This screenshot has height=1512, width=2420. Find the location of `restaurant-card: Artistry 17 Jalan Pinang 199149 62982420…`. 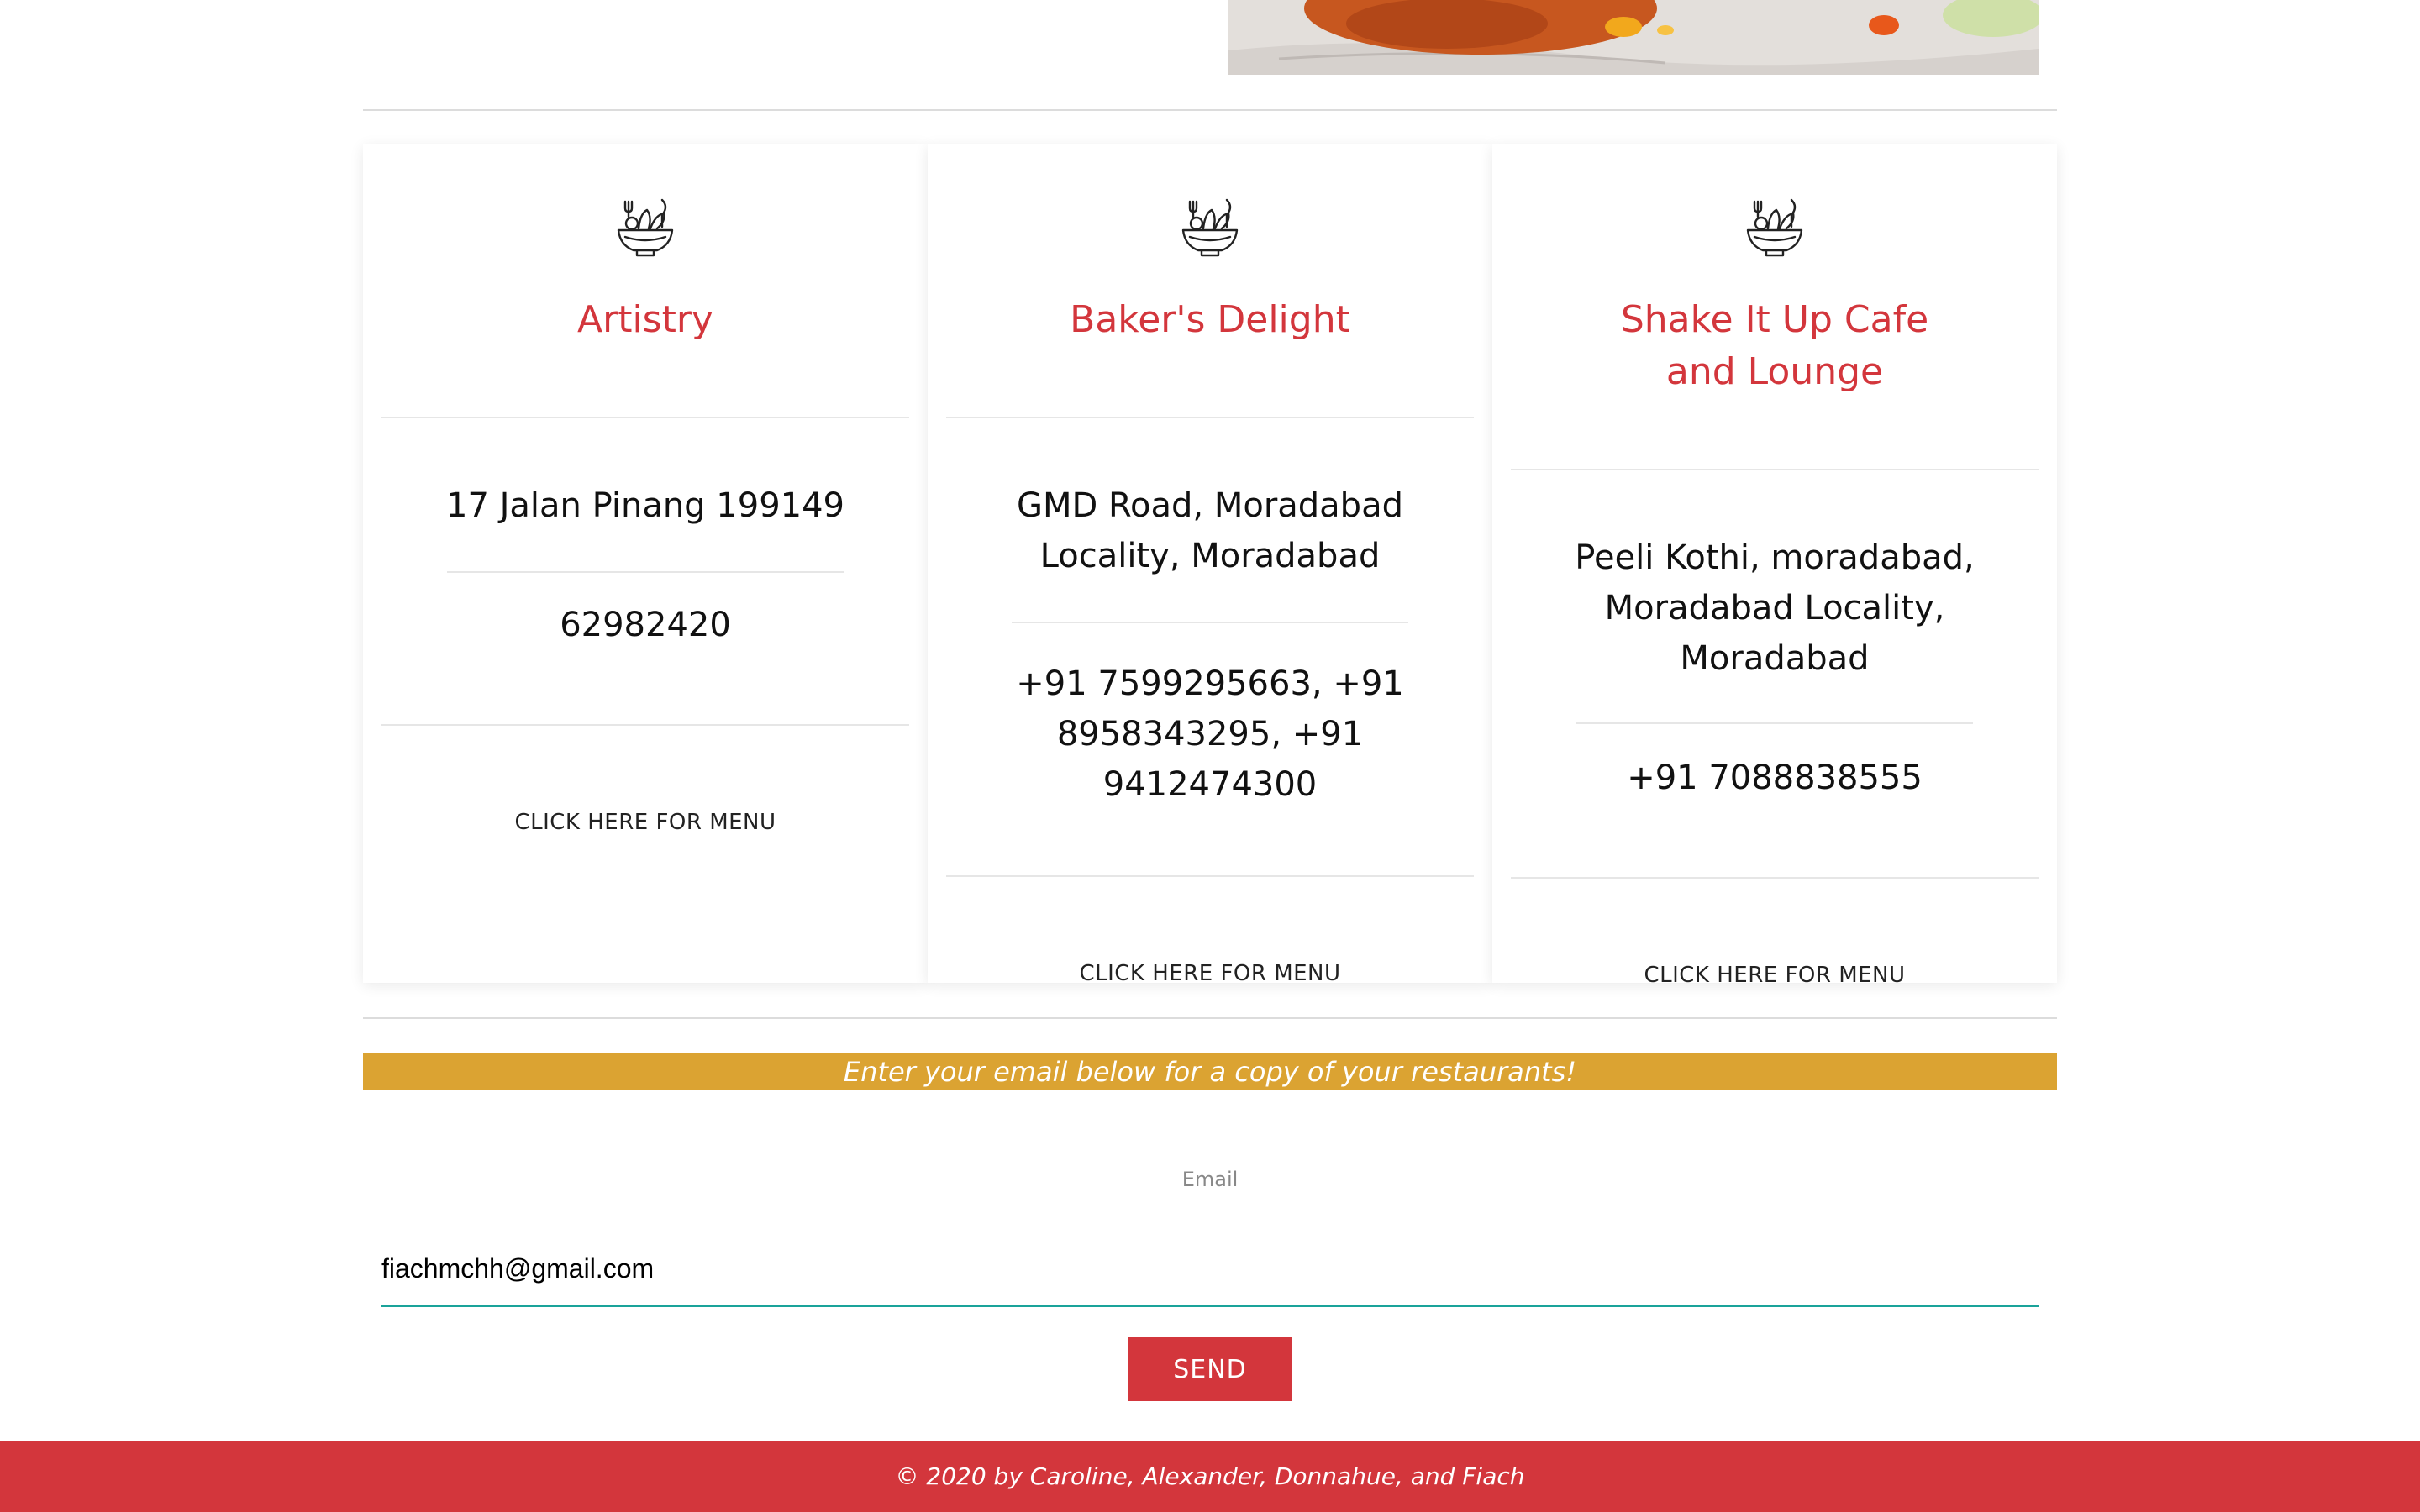

restaurant-card: Artistry 17 Jalan Pinang 199149 62982420… is located at coordinates (645, 563).